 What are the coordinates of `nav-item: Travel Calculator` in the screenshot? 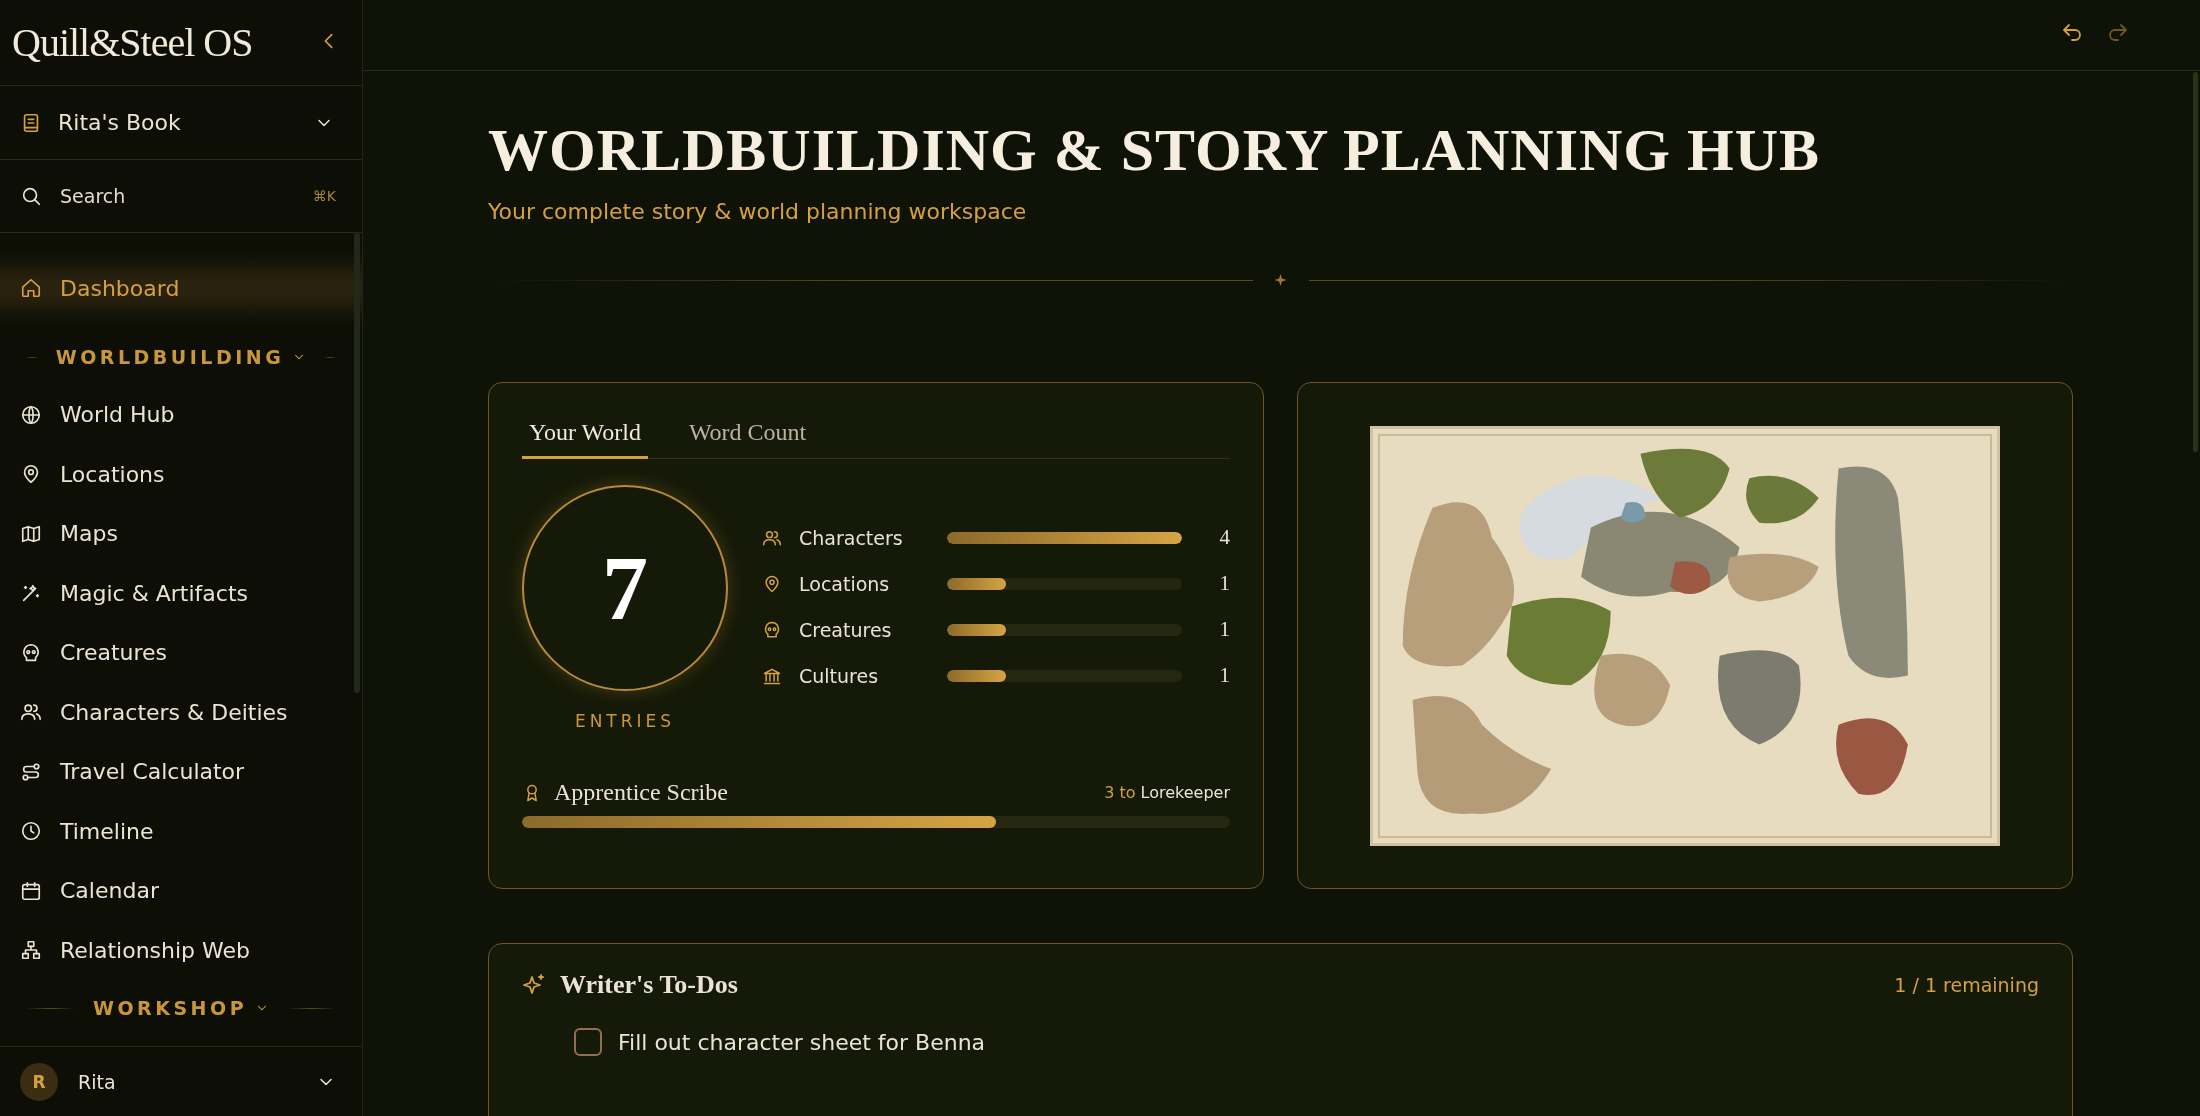 It's located at (181, 772).